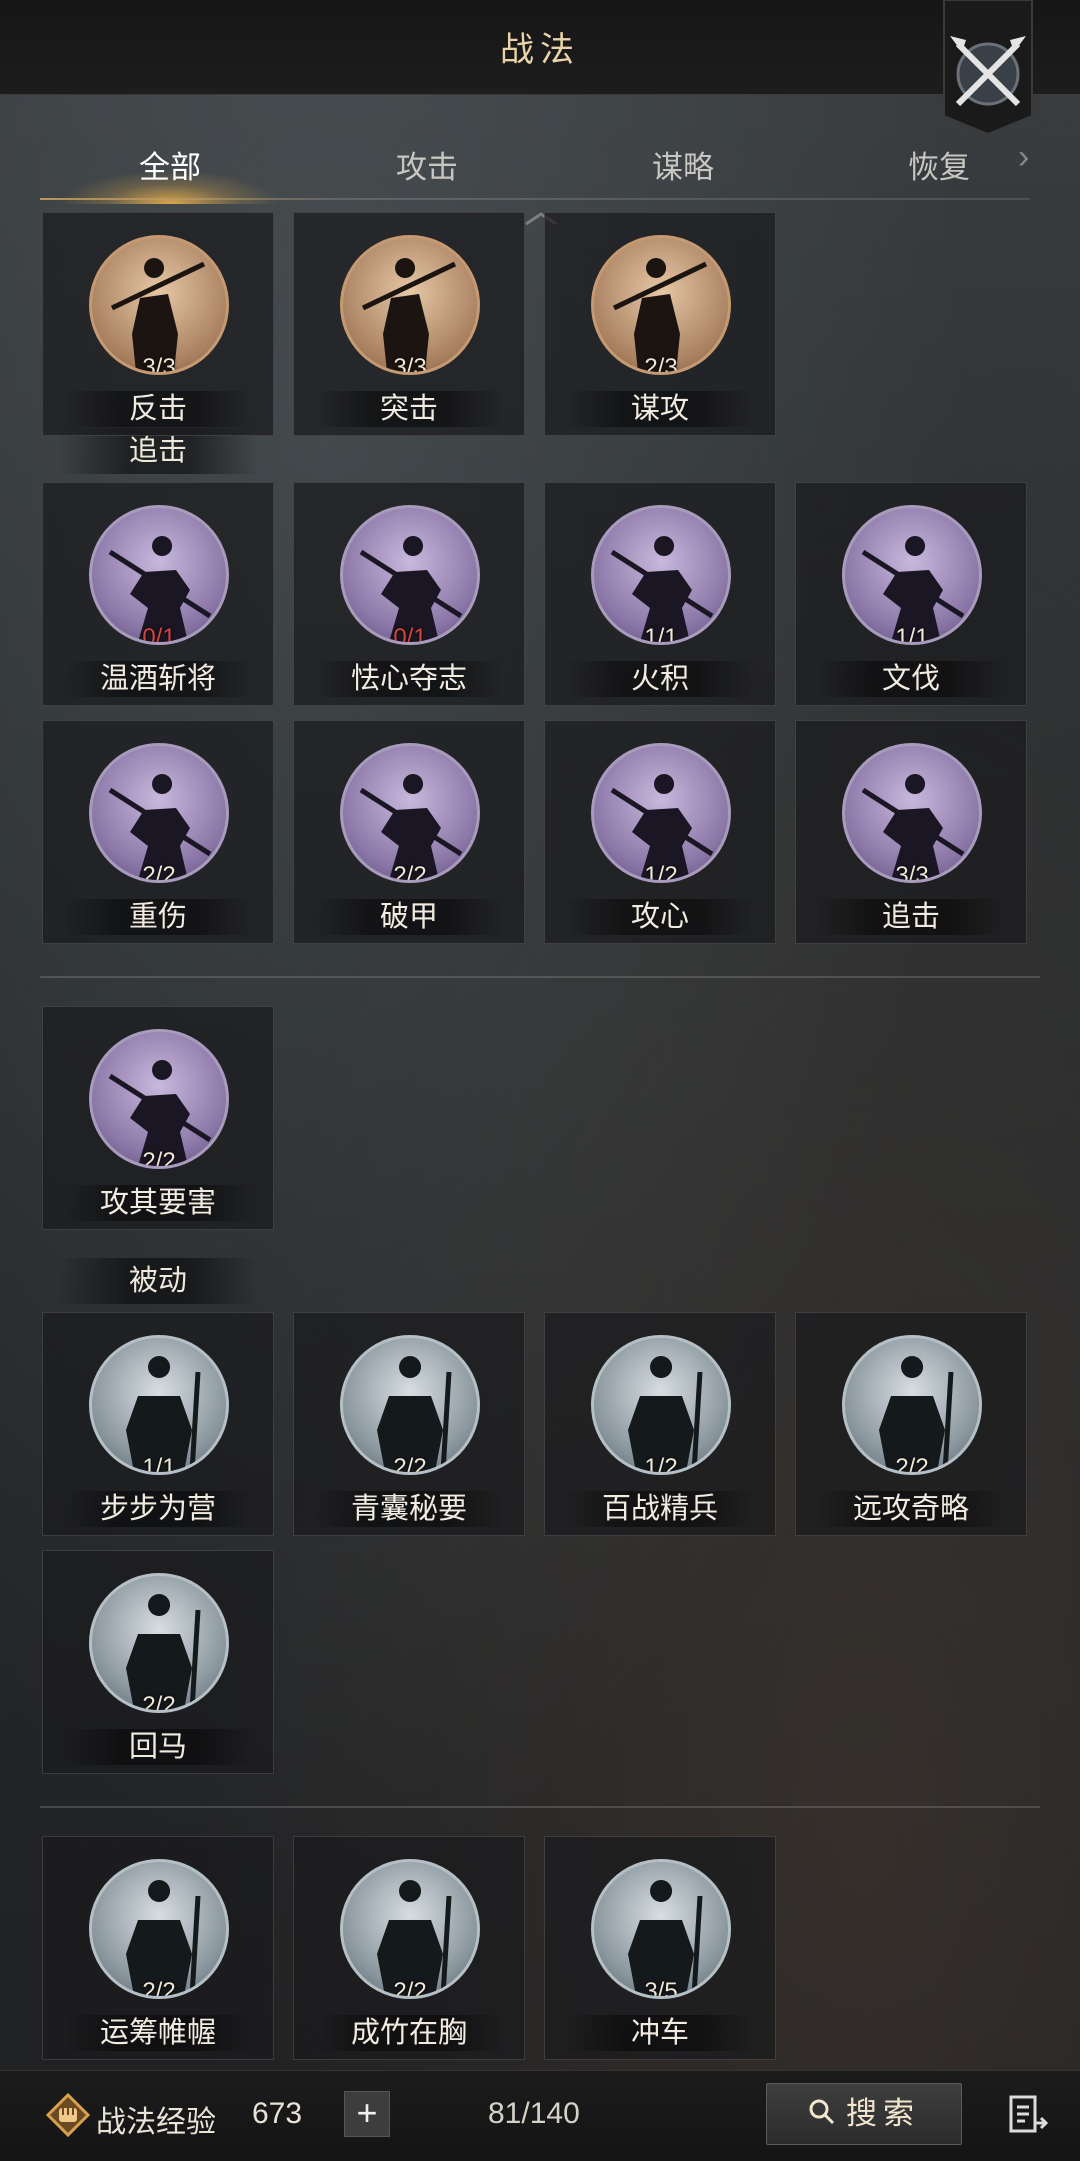  I want to click on tactic-name: 温酒斩将, so click(158, 679).